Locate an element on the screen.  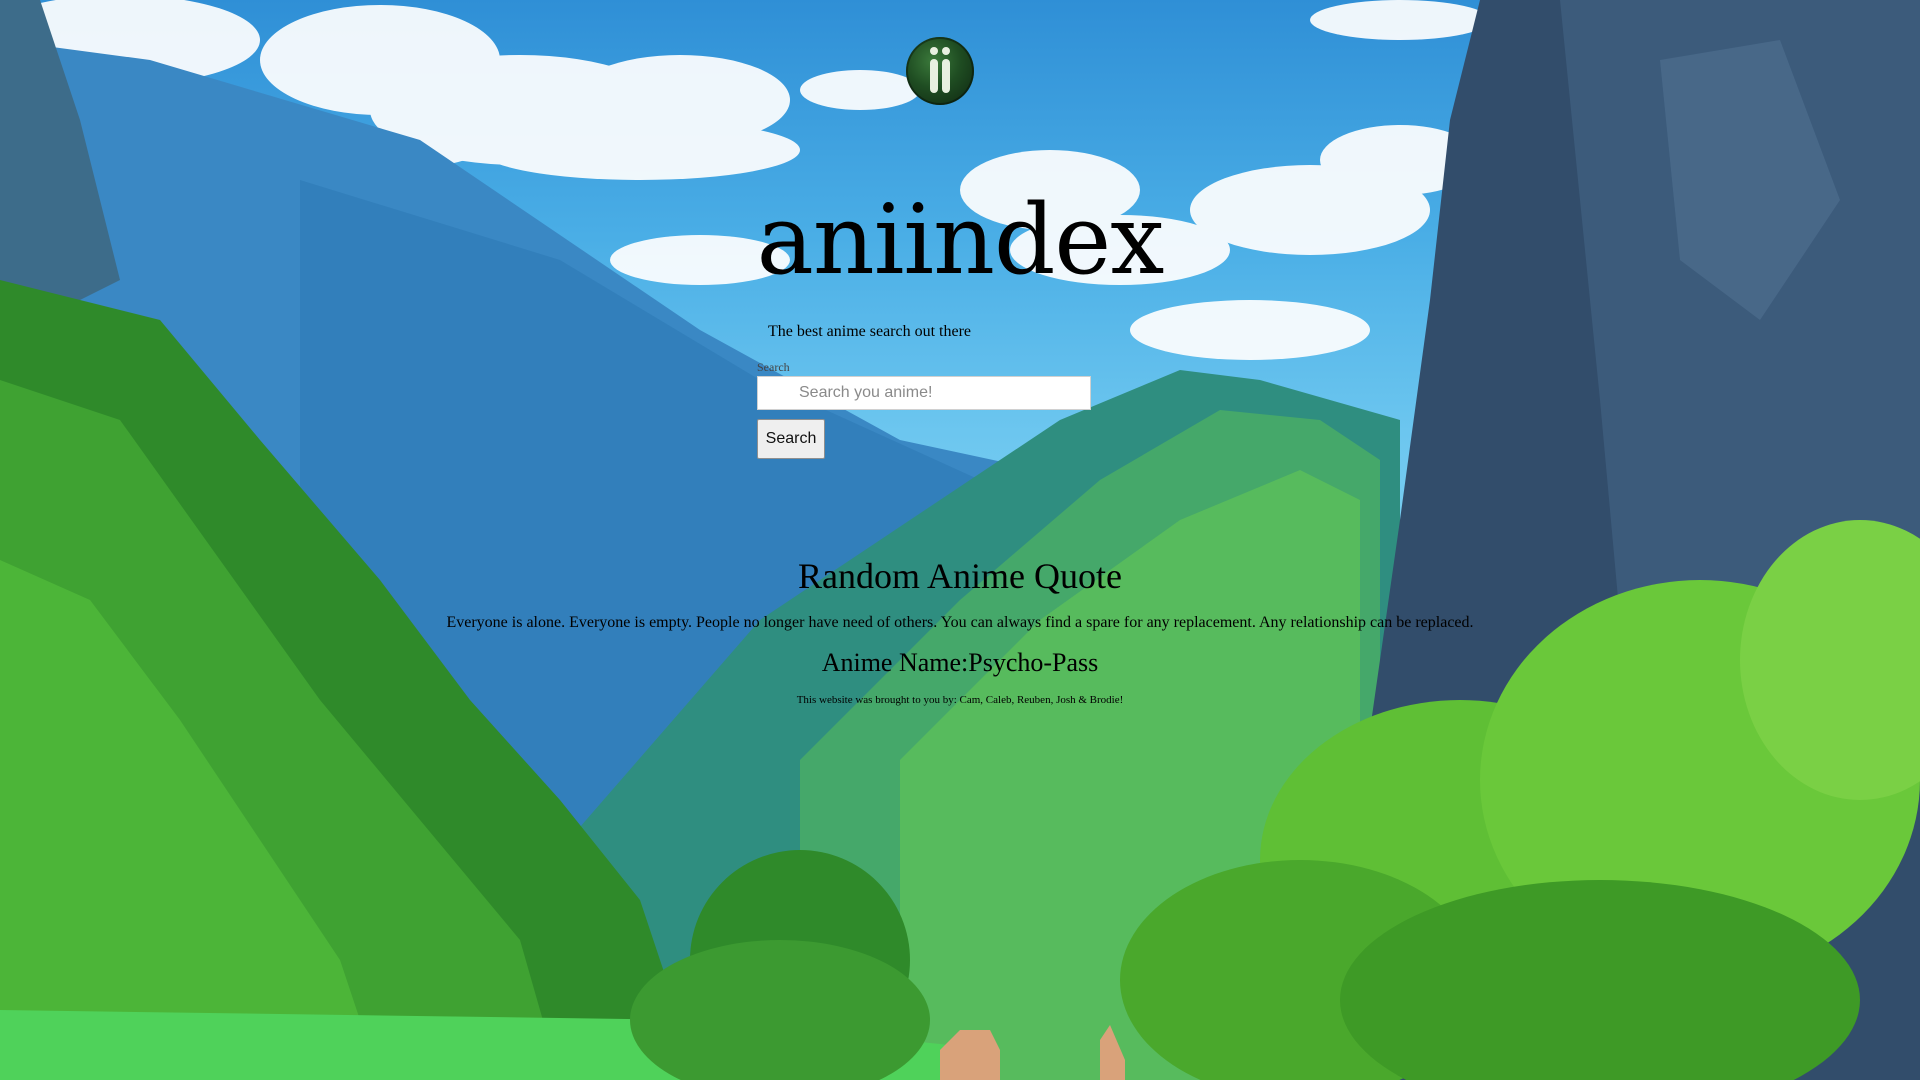
site-tagline: The best anime search out there is located at coordinates (870, 331).